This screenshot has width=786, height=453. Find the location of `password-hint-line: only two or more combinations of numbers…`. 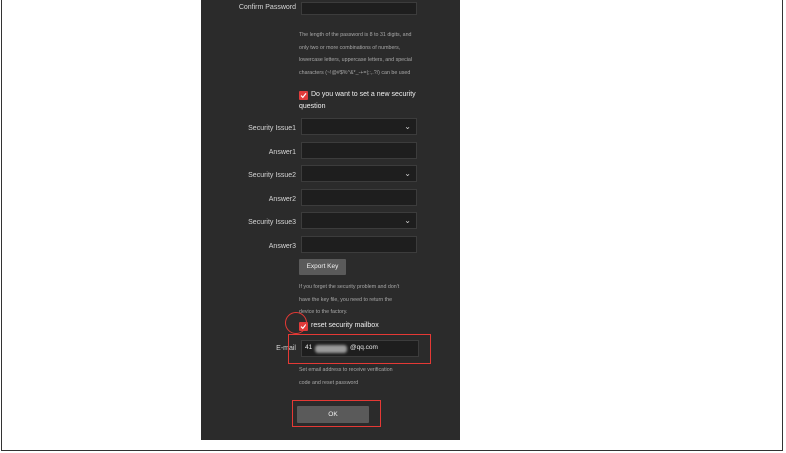

password-hint-line: only two or more combinations of numbers… is located at coordinates (350, 47).